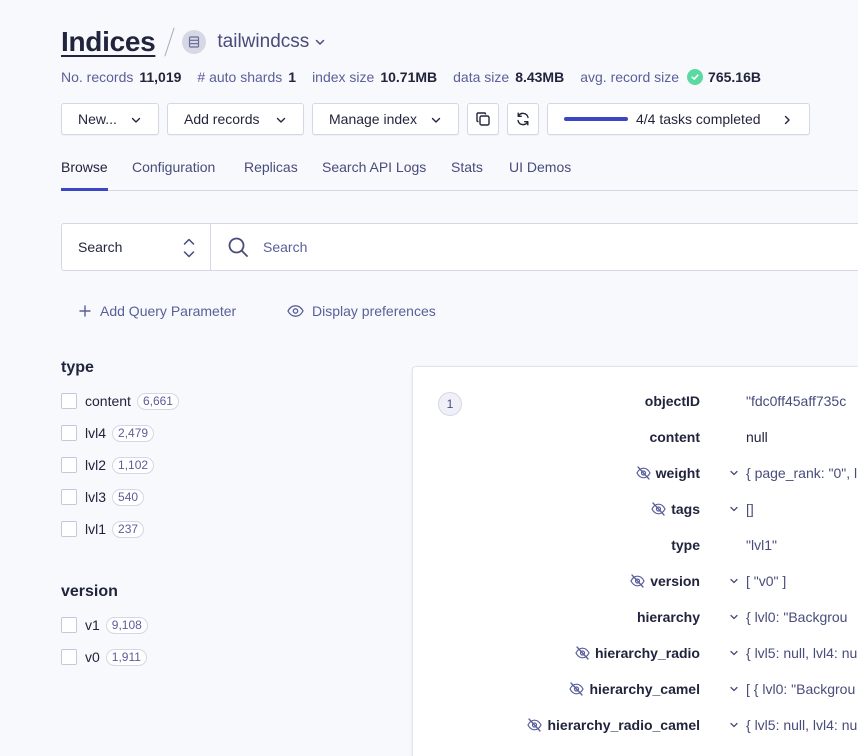 The image size is (858, 756). I want to click on facet-item-lvl2: lvl2 1,102, so click(108, 465).